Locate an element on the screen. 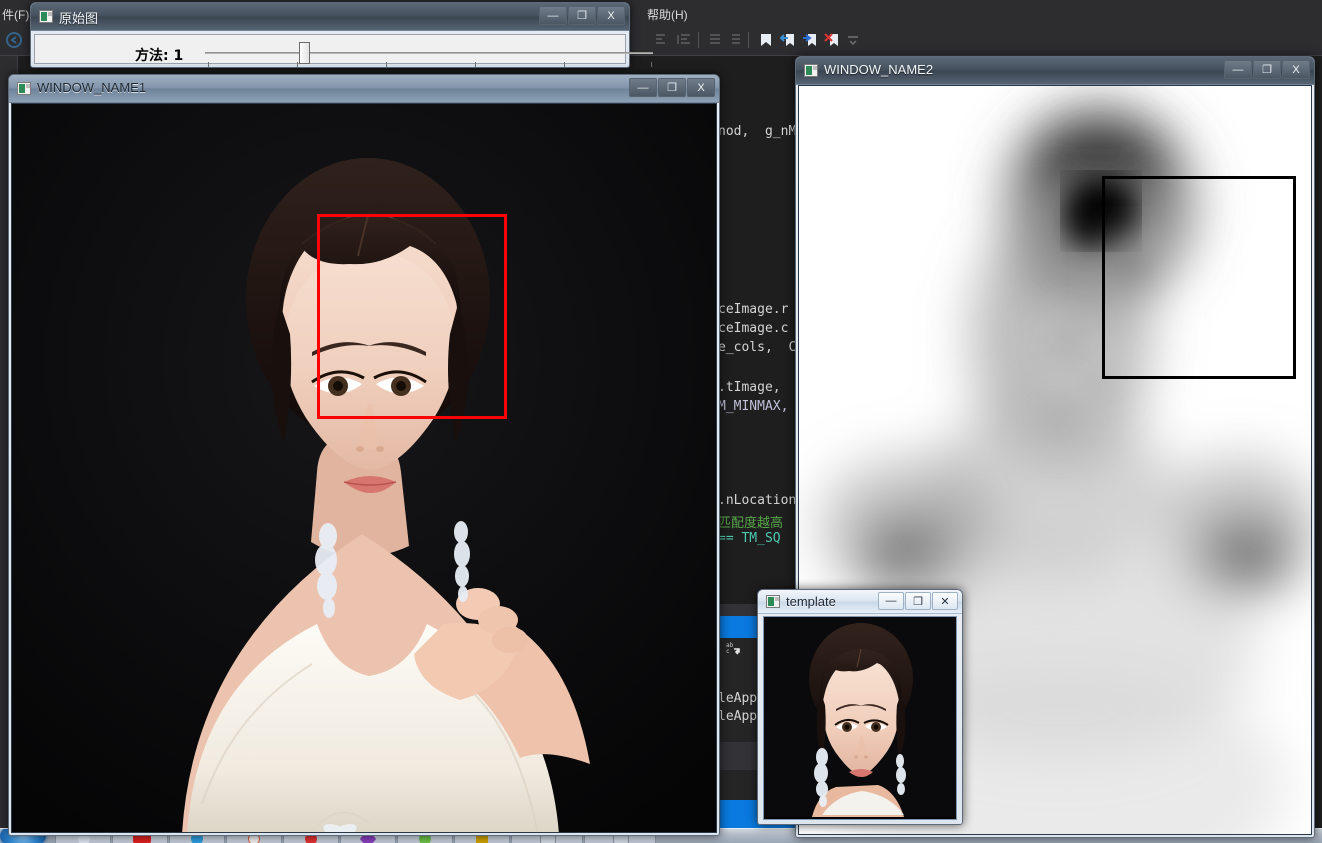  code-line: nod, g_nMa is located at coordinates (761, 131).